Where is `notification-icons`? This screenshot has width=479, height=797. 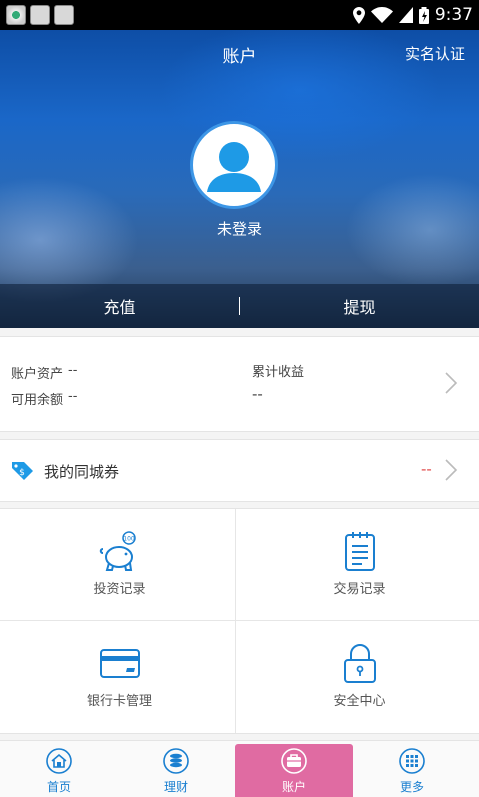
notification-icons is located at coordinates (40, 15).